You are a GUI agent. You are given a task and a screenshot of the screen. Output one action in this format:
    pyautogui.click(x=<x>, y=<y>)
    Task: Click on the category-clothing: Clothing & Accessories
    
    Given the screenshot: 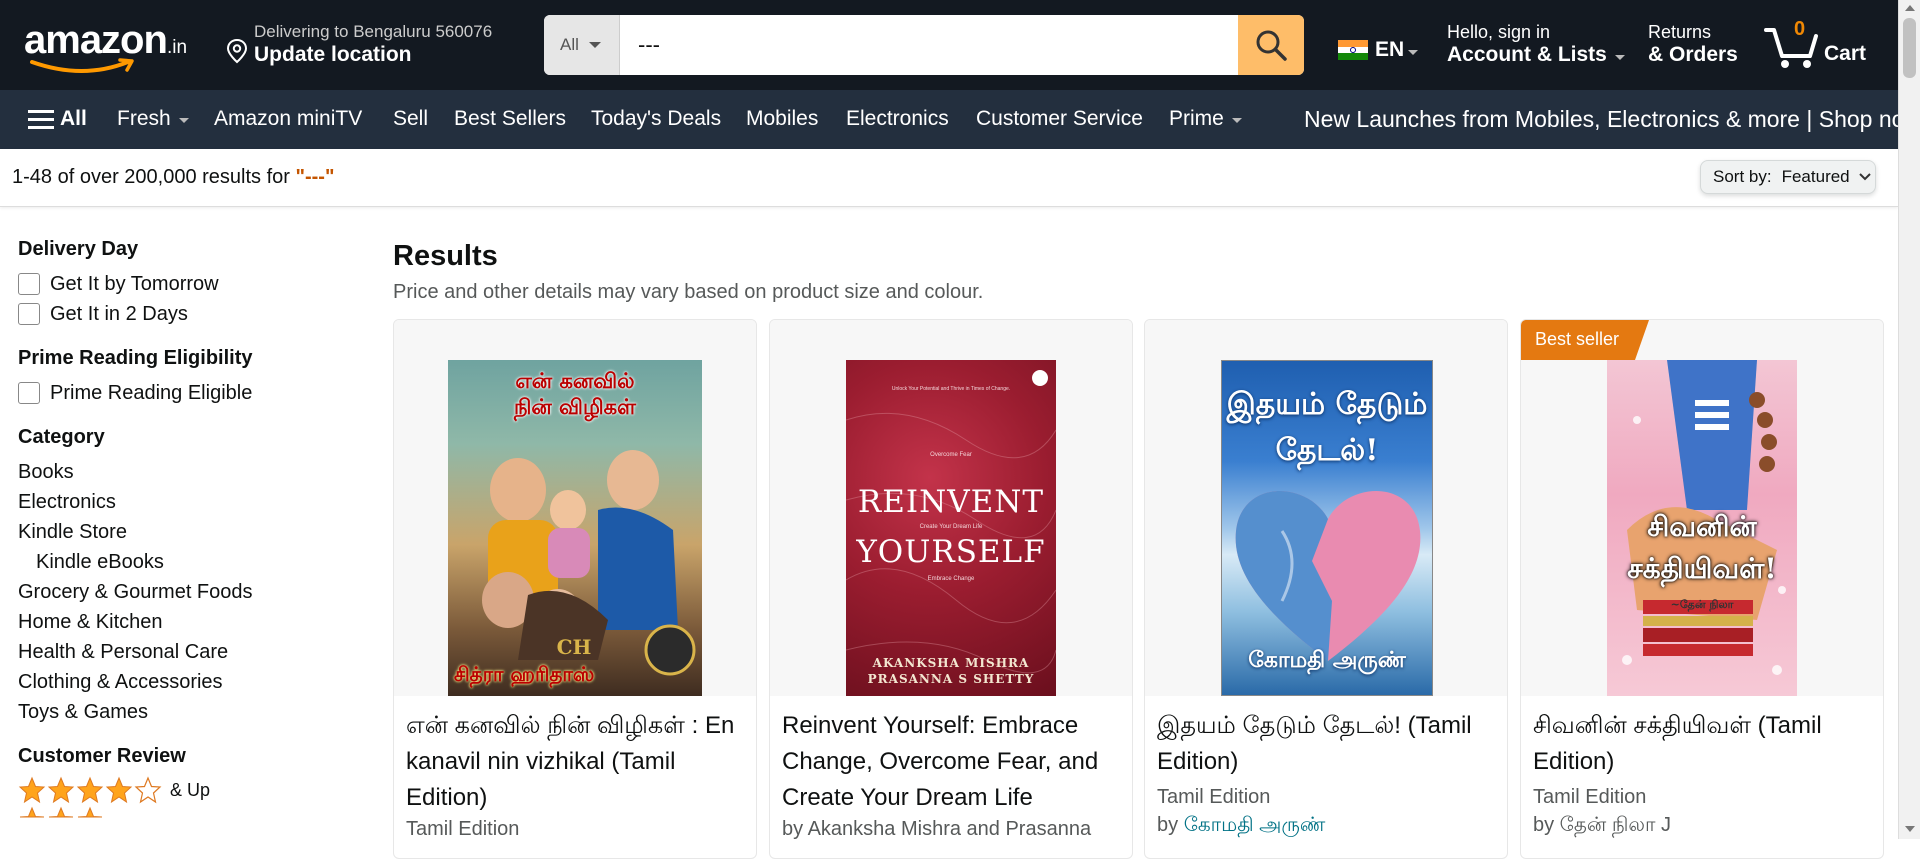 What is the action you would take?
    pyautogui.click(x=183, y=682)
    